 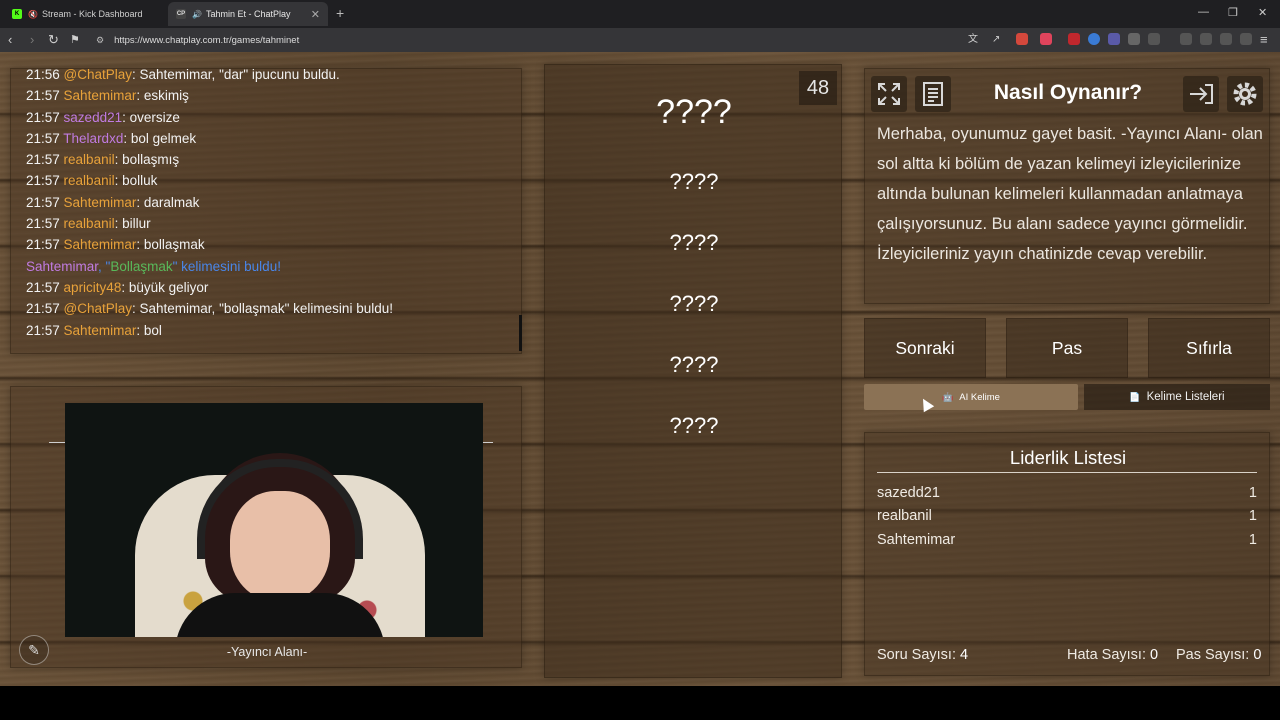 What do you see at coordinates (162, 96) in the screenshot?
I see `chat-text: : eskimiş` at bounding box center [162, 96].